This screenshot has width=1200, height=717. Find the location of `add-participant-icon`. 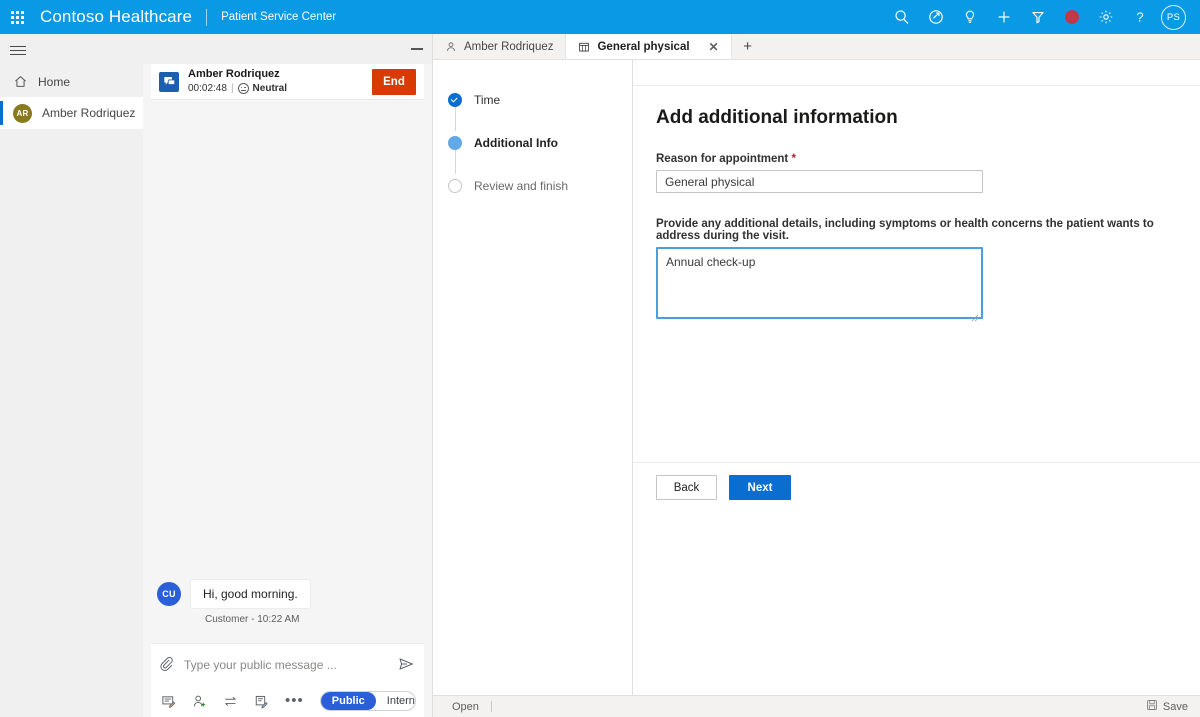

add-participant-icon is located at coordinates (199, 701).